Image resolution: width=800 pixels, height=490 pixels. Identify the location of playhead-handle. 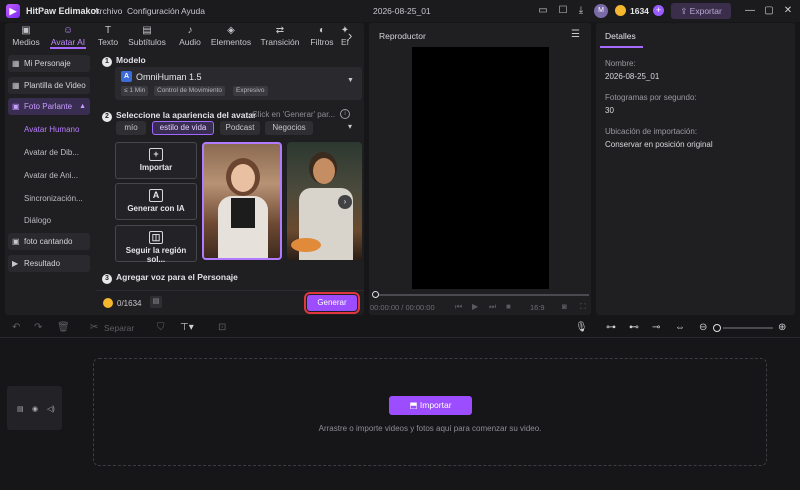
(375, 294).